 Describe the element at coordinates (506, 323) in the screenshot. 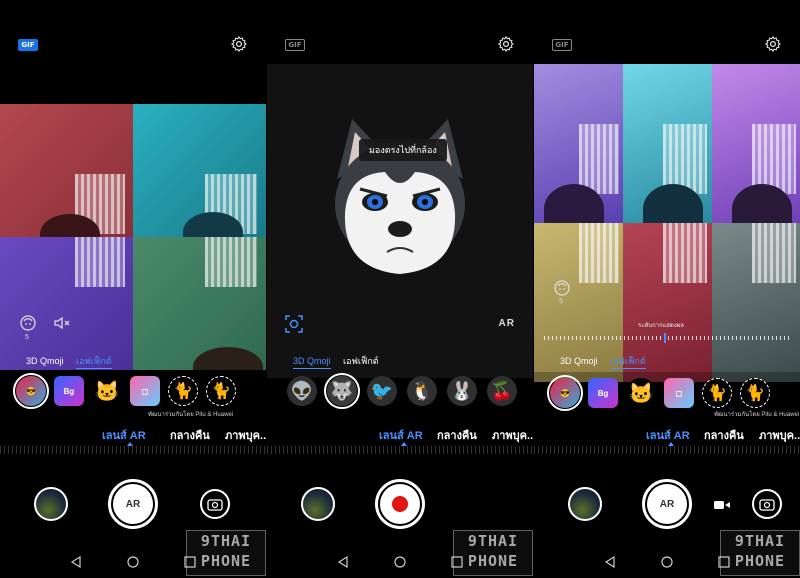

I see `ar-badge: AR` at that location.